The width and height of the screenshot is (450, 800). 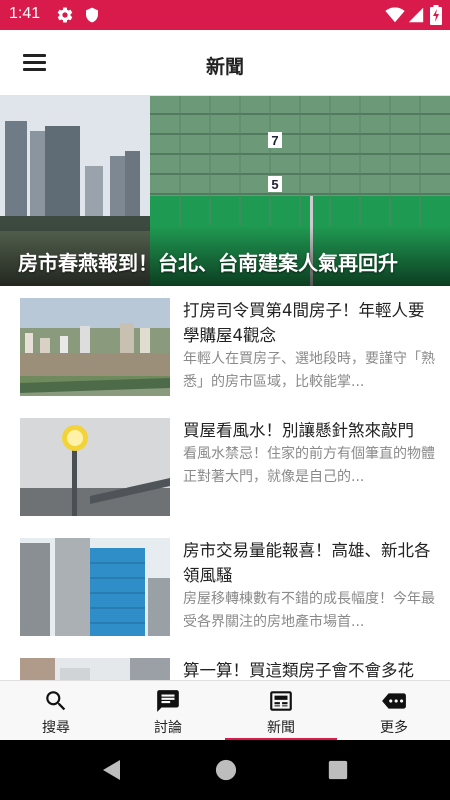 What do you see at coordinates (25, 13) in the screenshot?
I see `status-time: 1:41` at bounding box center [25, 13].